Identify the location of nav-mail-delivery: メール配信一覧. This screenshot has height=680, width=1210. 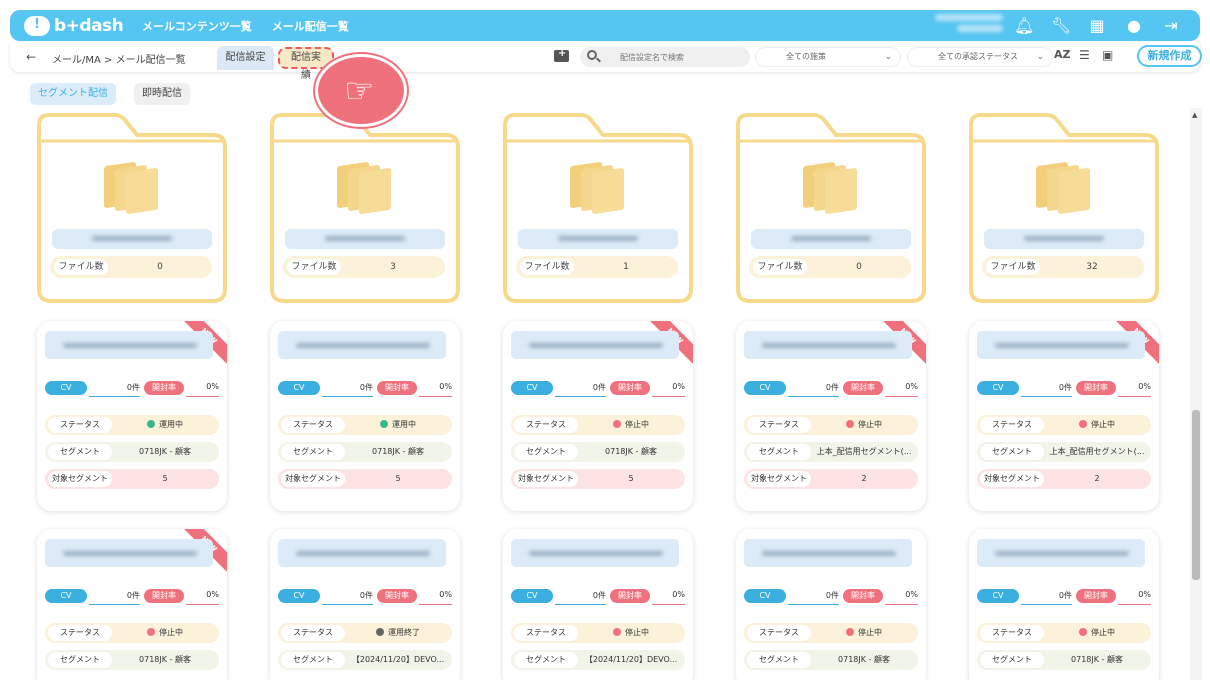
(310, 26).